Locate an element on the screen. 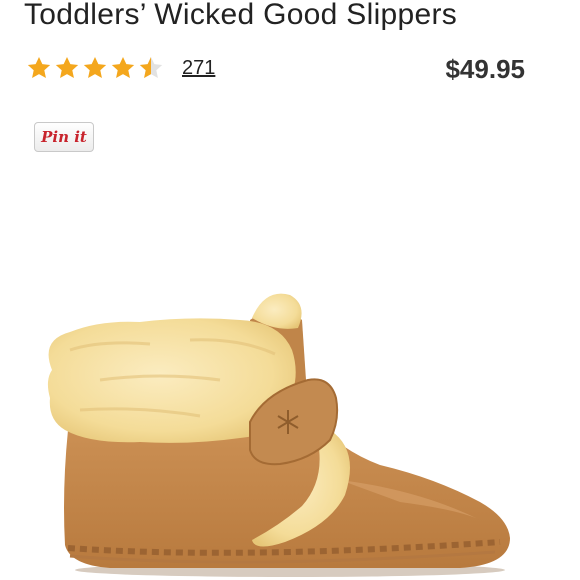  product-title: Toddlers’ Wicked Good Slippers is located at coordinates (241, 15).